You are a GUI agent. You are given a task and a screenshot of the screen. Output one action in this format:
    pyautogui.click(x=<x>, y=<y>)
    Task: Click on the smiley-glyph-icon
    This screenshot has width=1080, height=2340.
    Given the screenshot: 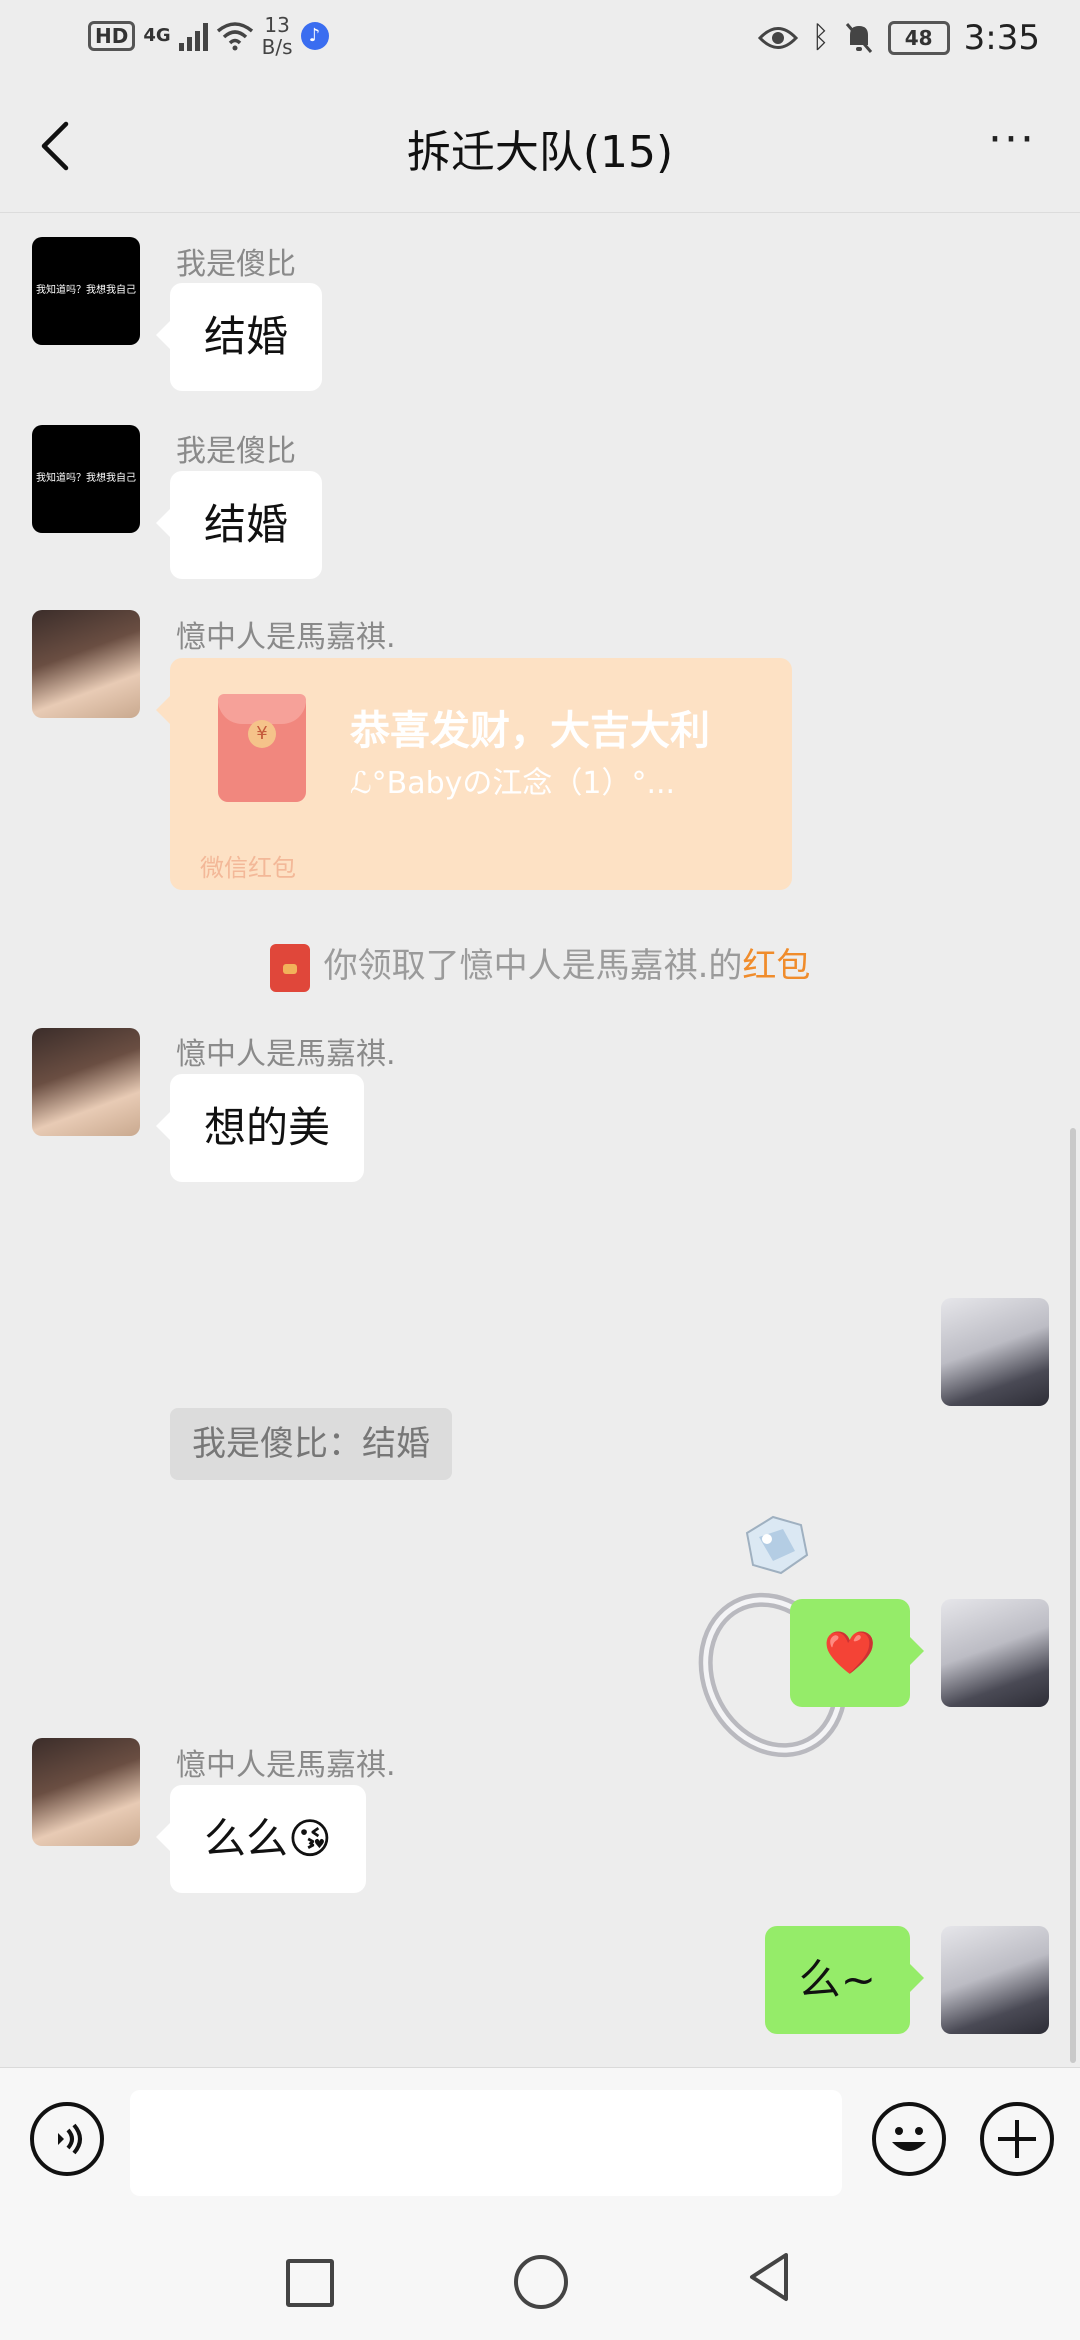 What is the action you would take?
    pyautogui.click(x=909, y=2139)
    